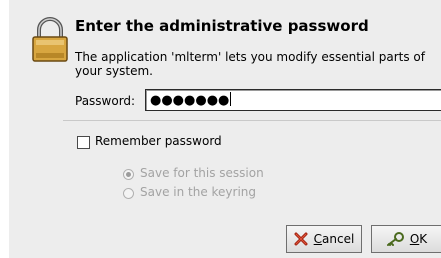 Image resolution: width=441 pixels, height=258 pixels. What do you see at coordinates (50, 39) in the screenshot?
I see `padlock-icon` at bounding box center [50, 39].